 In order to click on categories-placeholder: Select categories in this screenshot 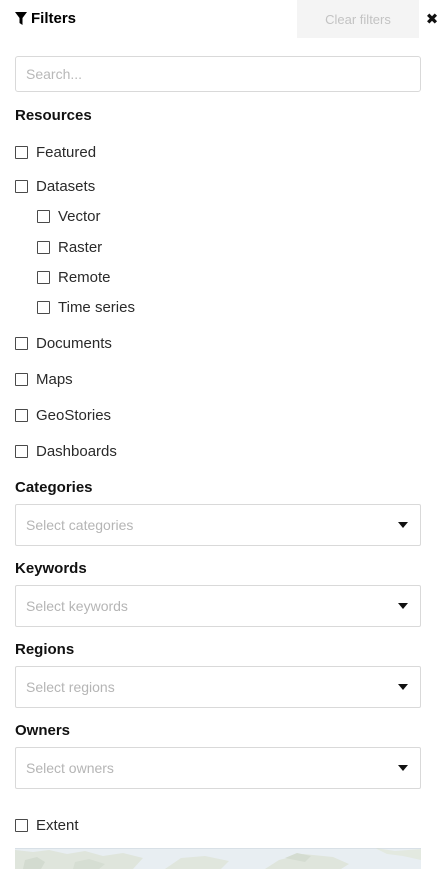, I will do `click(80, 525)`.